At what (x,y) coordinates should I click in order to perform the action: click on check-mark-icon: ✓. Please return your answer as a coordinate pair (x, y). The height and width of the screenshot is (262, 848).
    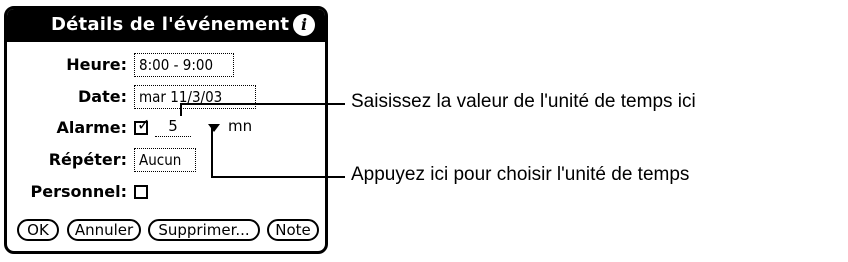
    Looking at the image, I should click on (144, 124).